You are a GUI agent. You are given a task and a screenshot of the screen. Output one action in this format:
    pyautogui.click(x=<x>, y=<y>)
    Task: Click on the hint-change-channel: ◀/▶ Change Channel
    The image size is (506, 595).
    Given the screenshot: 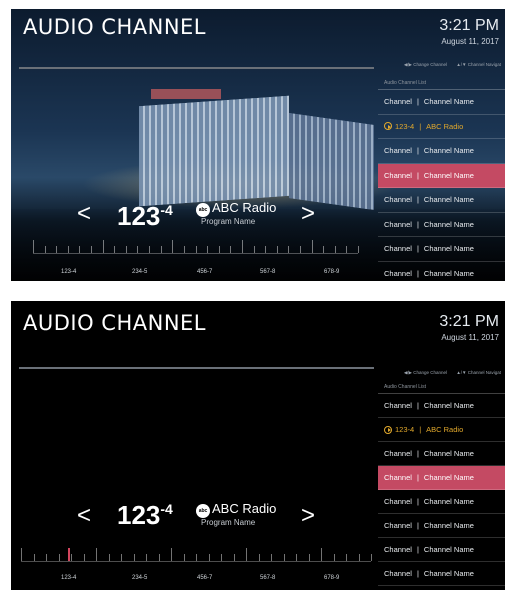 What is the action you would take?
    pyautogui.click(x=425, y=372)
    